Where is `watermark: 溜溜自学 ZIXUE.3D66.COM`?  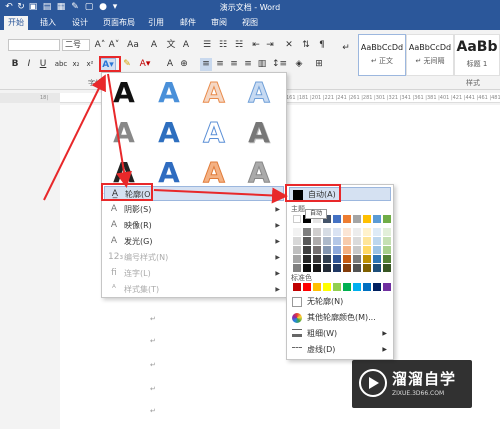 watermark: 溜溜自学 ZIXUE.3D66.COM is located at coordinates (412, 384).